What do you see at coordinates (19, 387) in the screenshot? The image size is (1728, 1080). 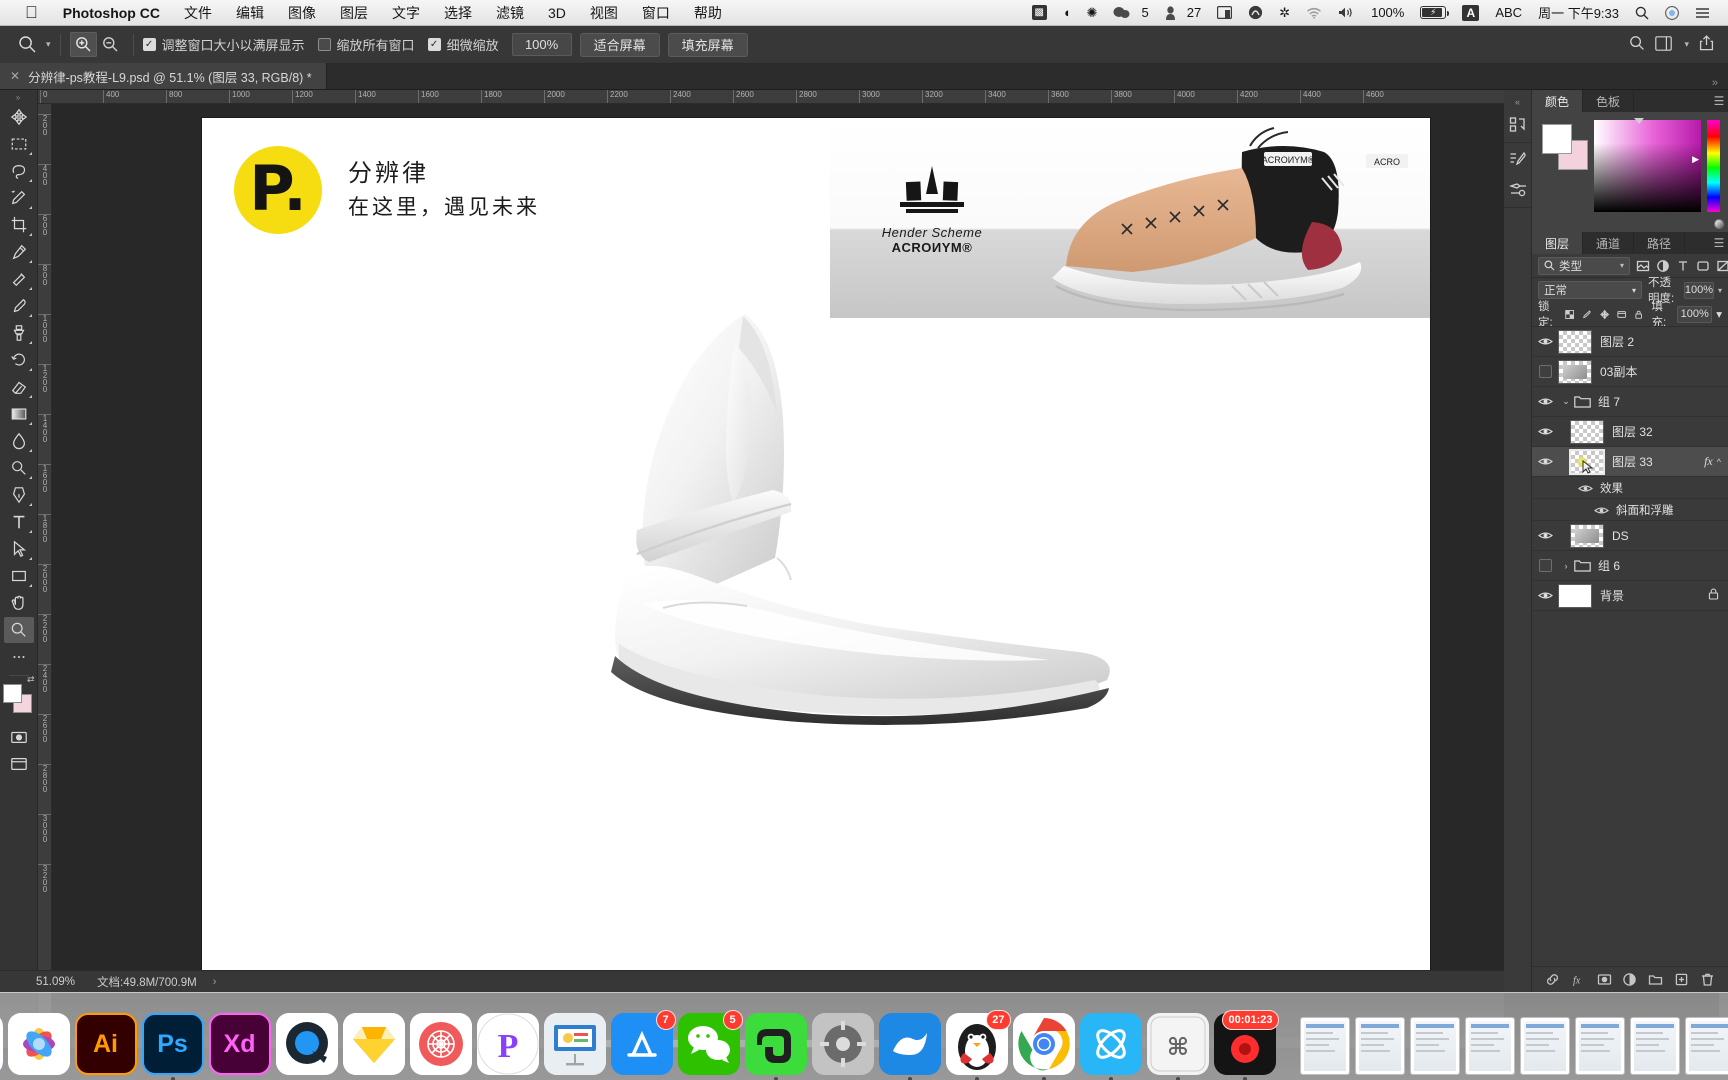 I see `eraser-tool` at bounding box center [19, 387].